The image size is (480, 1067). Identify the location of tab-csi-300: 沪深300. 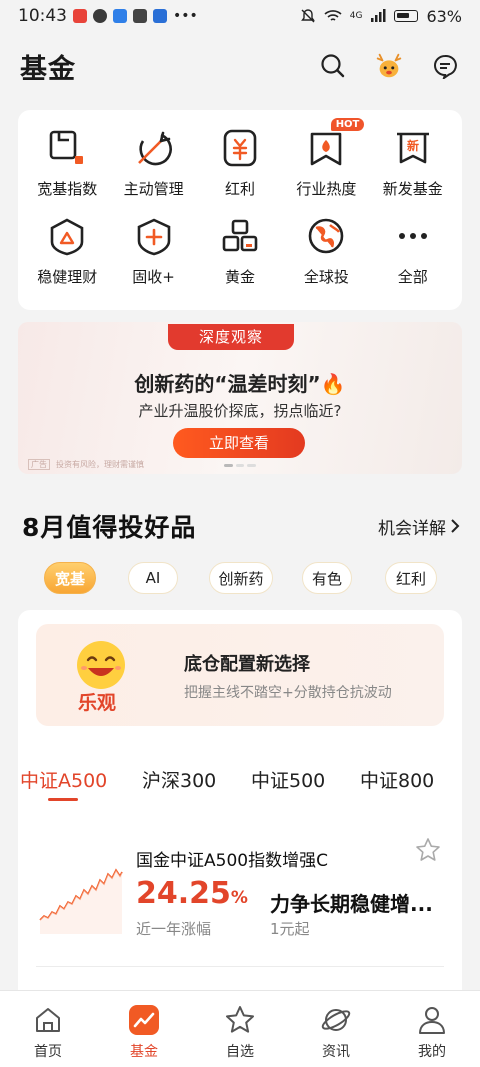
(179, 779).